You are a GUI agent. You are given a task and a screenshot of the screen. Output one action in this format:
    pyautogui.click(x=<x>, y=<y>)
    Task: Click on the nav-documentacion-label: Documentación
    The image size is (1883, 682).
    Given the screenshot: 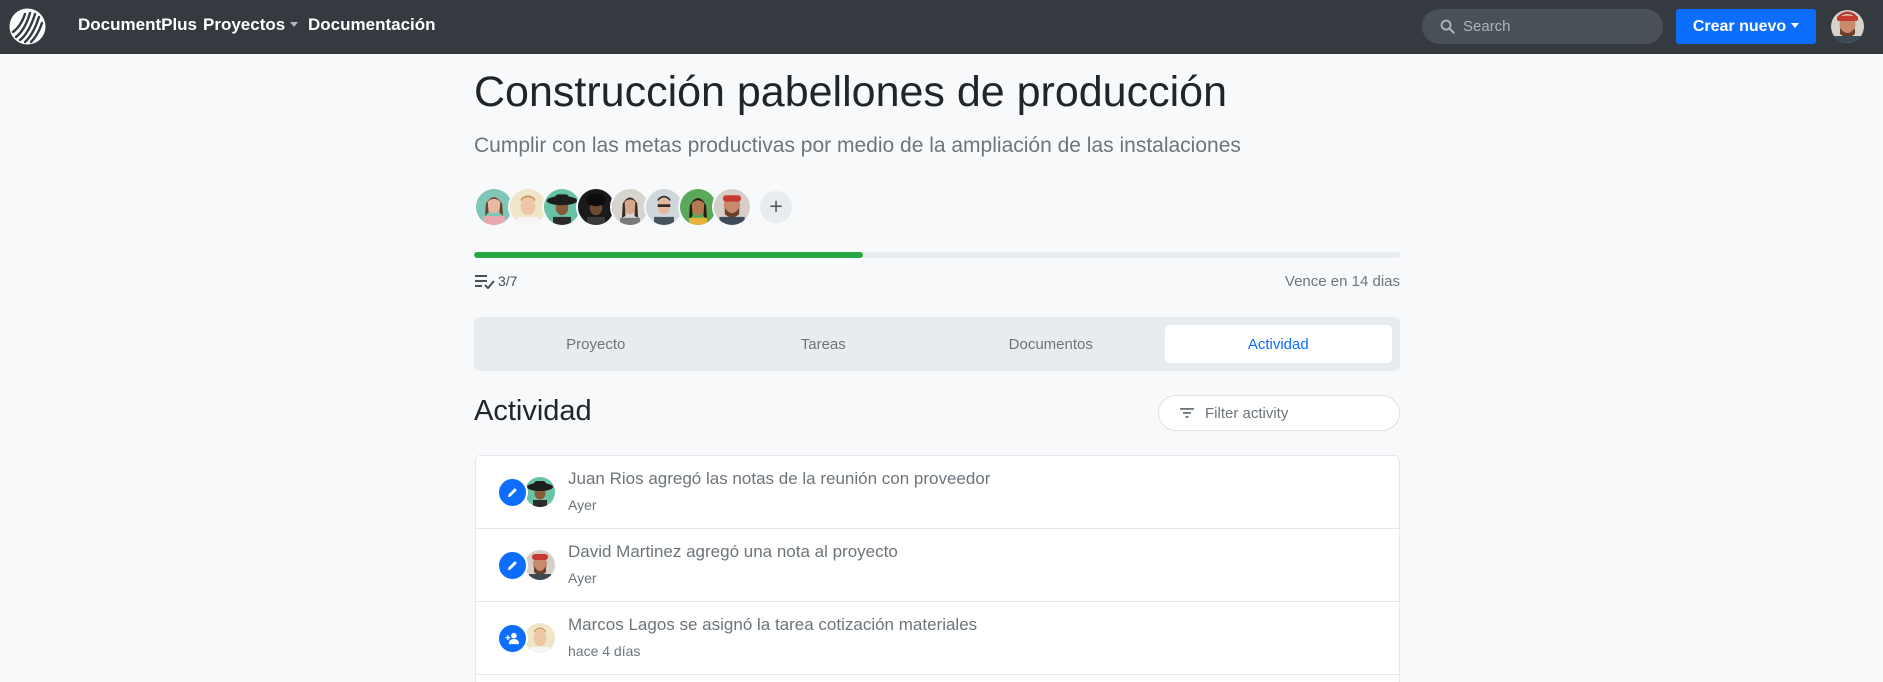 What is the action you would take?
    pyautogui.click(x=372, y=24)
    